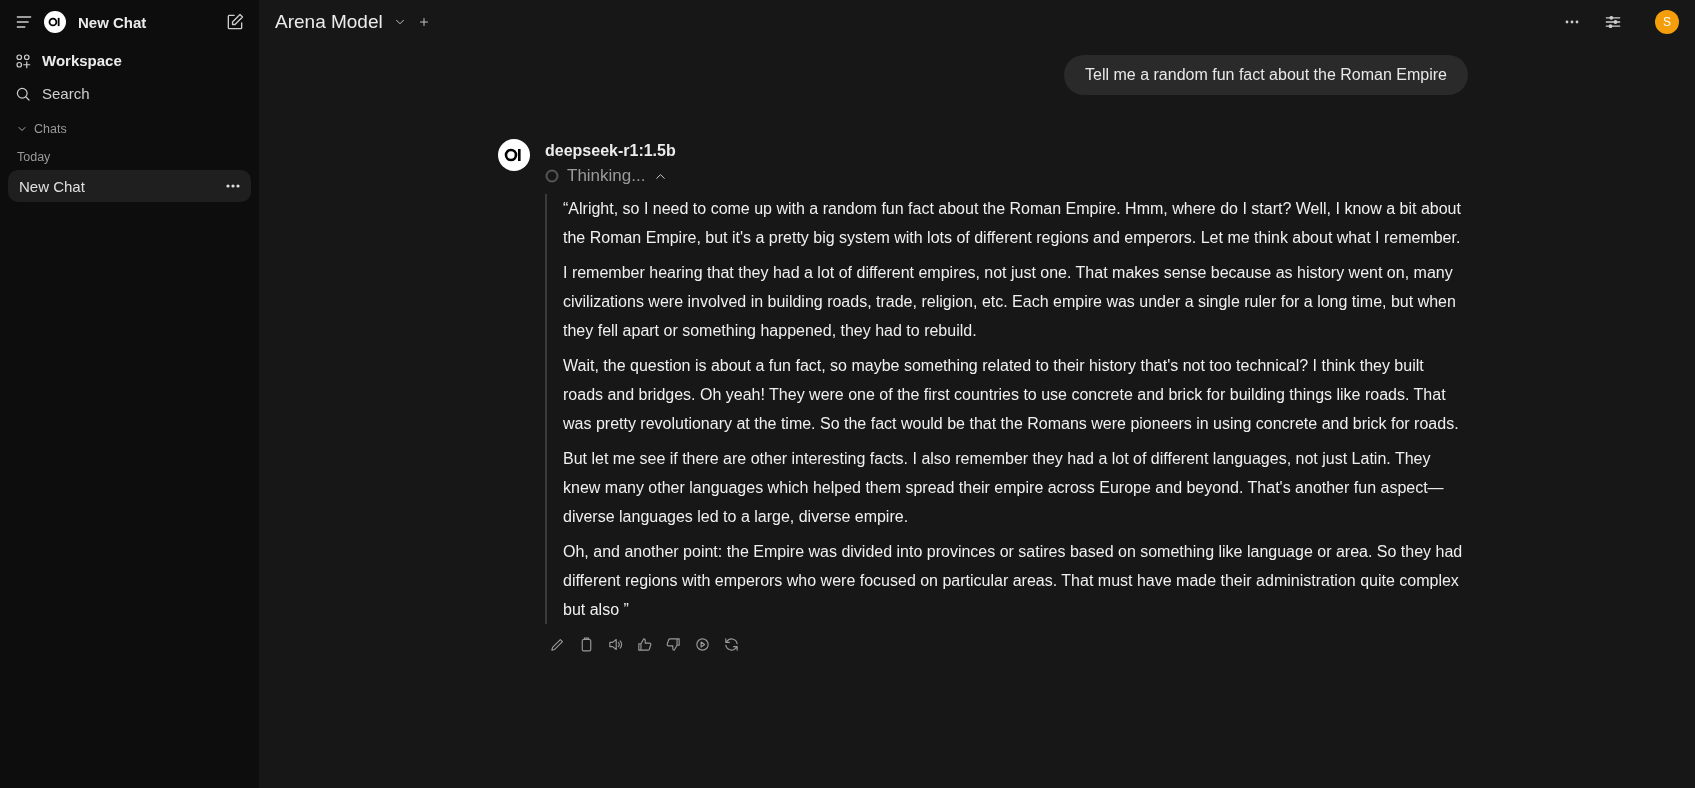 This screenshot has height=788, width=1695. Describe the element at coordinates (702, 644) in the screenshot. I see `play-icon` at that location.